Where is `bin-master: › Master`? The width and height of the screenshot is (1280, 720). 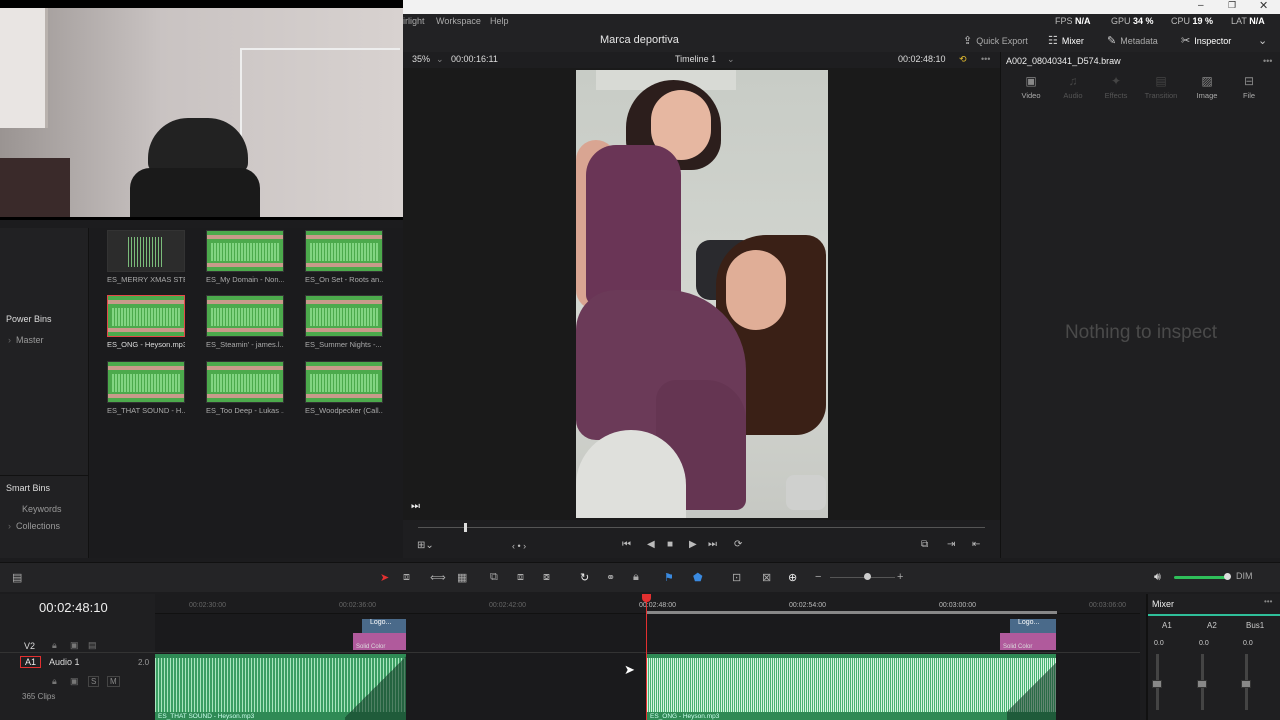 bin-master: › Master is located at coordinates (26, 340).